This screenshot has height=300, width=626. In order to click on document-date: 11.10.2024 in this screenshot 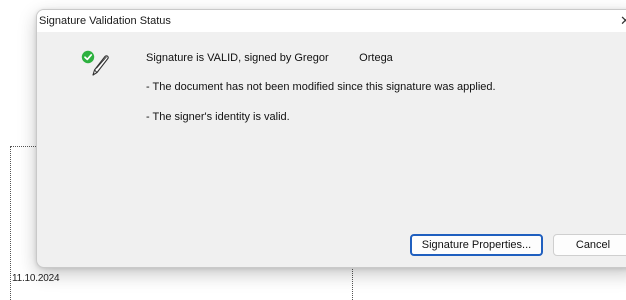, I will do `click(36, 278)`.